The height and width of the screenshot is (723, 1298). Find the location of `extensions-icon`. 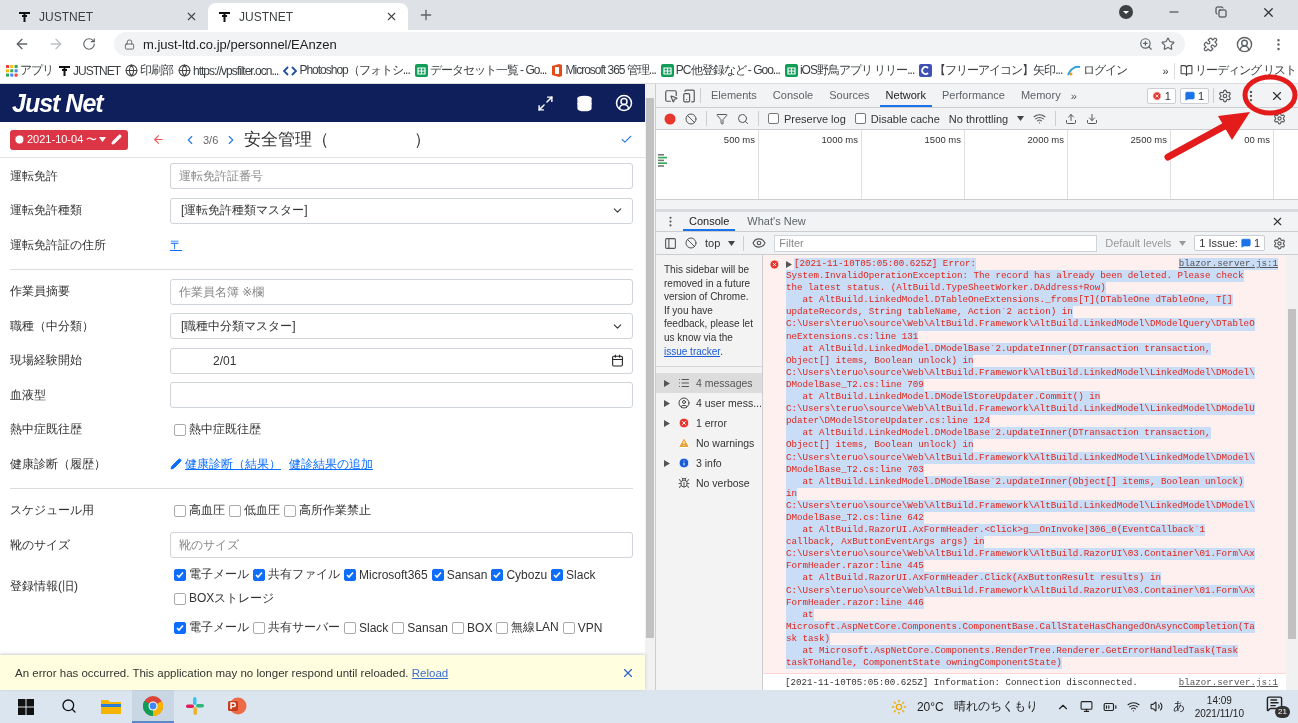

extensions-icon is located at coordinates (1210, 44).